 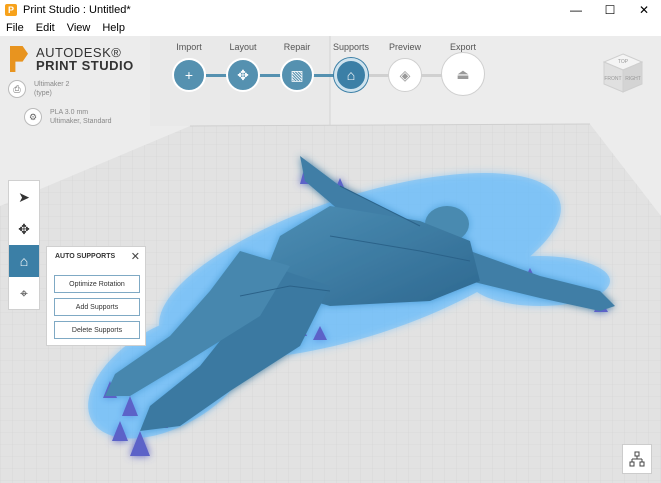 I want to click on step-label-supports: Supports, so click(x=351, y=47).